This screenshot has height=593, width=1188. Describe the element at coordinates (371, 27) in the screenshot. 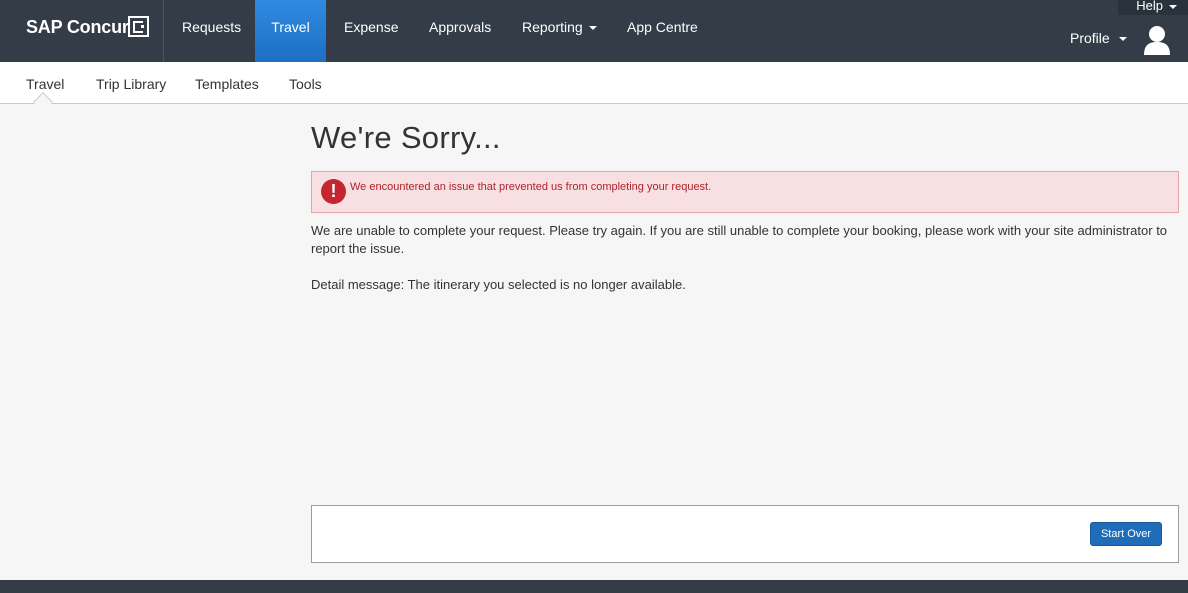

I see `nav-expense-label: Expense` at that location.